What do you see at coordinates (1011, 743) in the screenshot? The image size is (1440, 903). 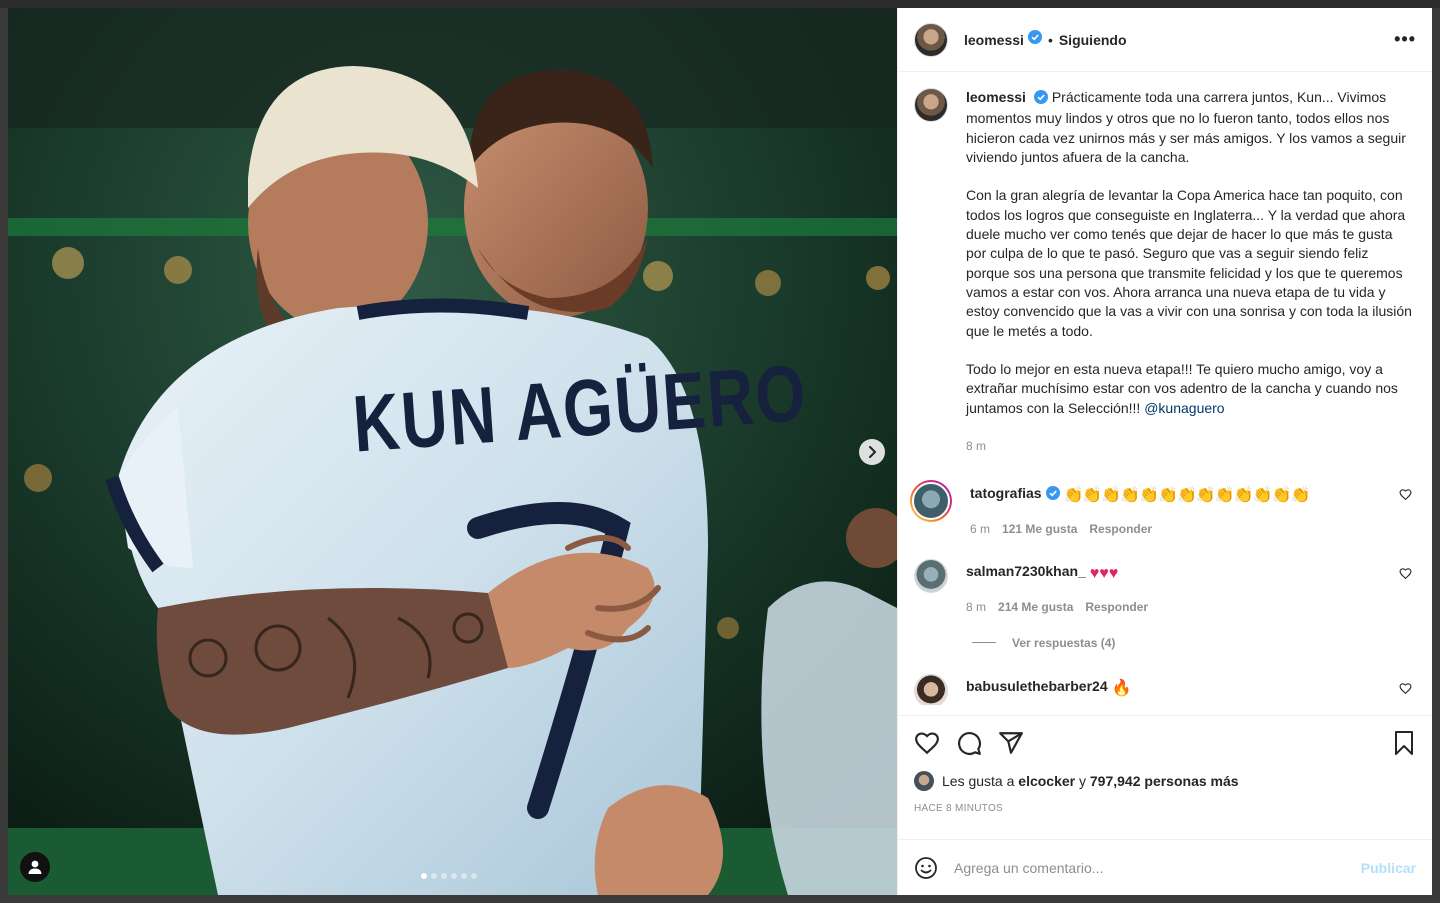 I see `share-paper-plane-icon` at bounding box center [1011, 743].